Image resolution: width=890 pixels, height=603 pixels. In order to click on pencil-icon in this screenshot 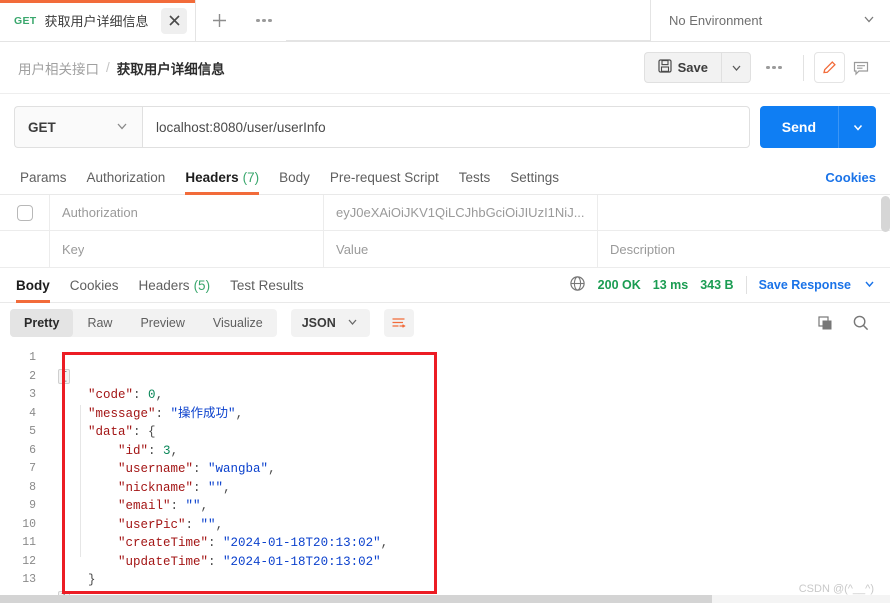, I will do `click(829, 67)`.